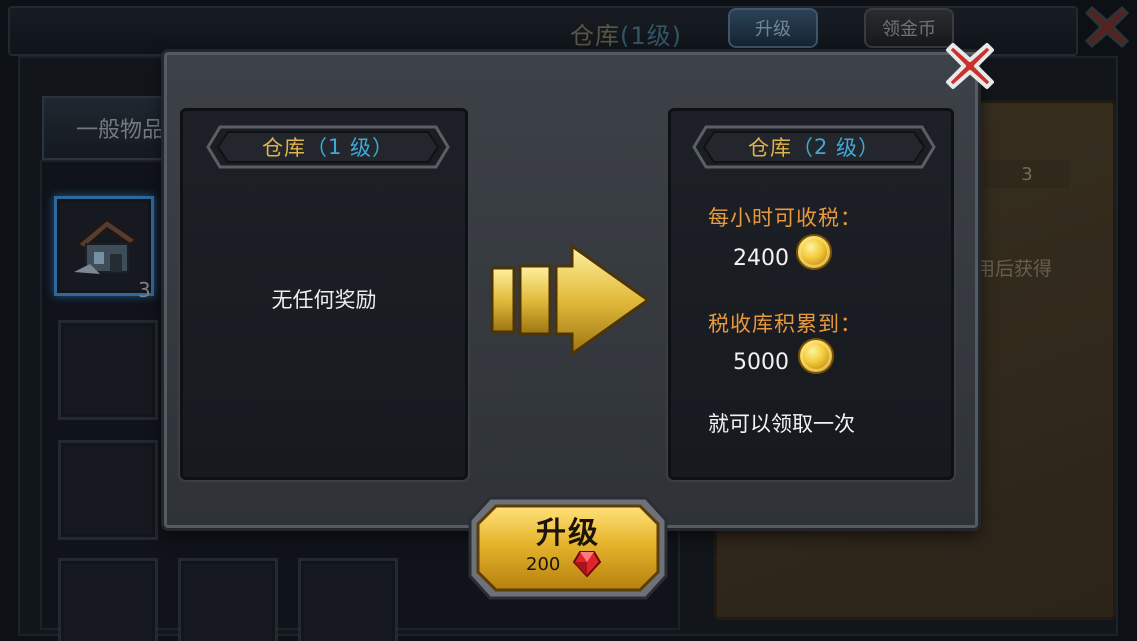 This screenshot has height=641, width=1137. Describe the element at coordinates (568, 533) in the screenshot. I see `upgrade-button-label: 升级` at that location.